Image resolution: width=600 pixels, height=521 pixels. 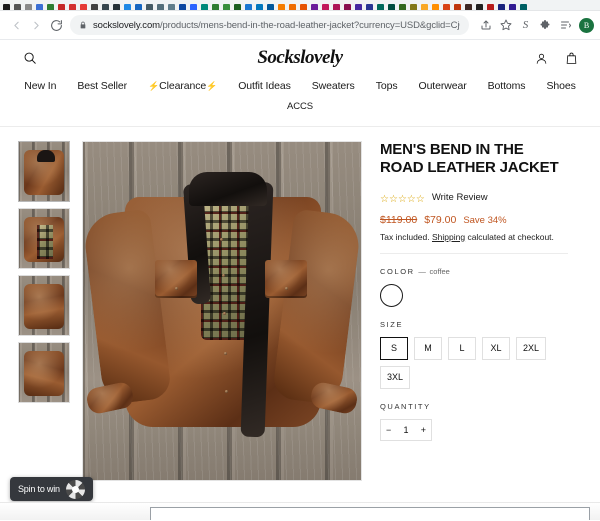 I want to click on thumbnail-jacket-front-flat, so click(x=44, y=171).